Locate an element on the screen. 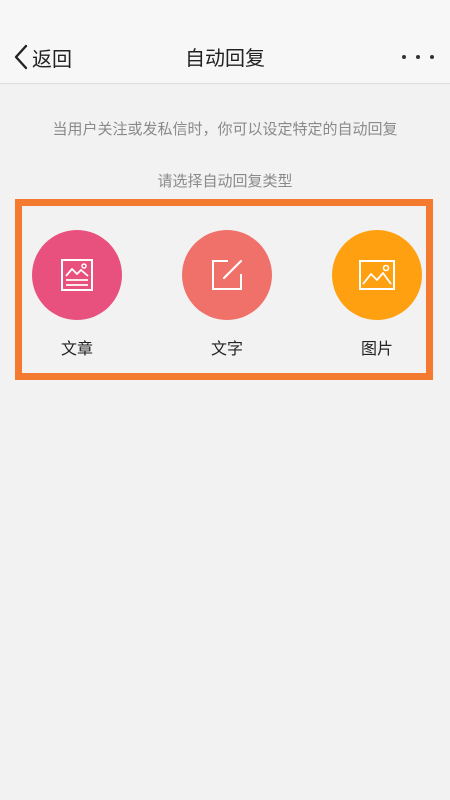  chevron-left-icon is located at coordinates (21, 57).